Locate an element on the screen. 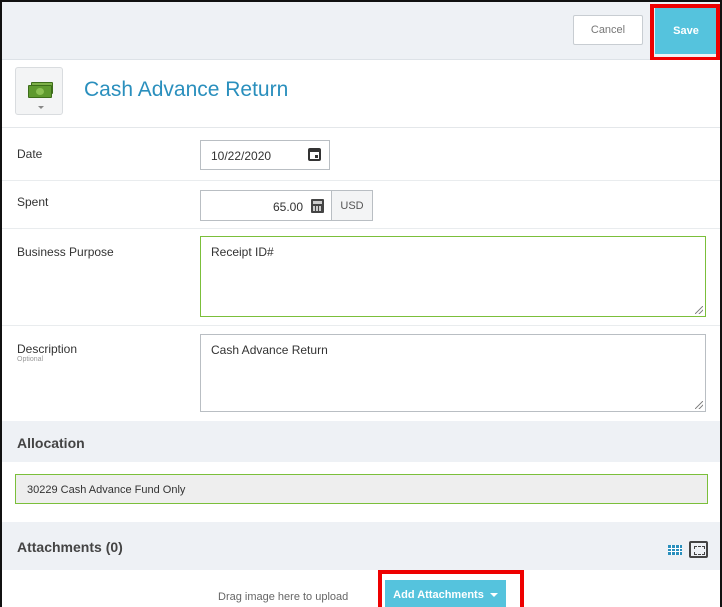  description-optional-label: Optional is located at coordinates (30, 359).